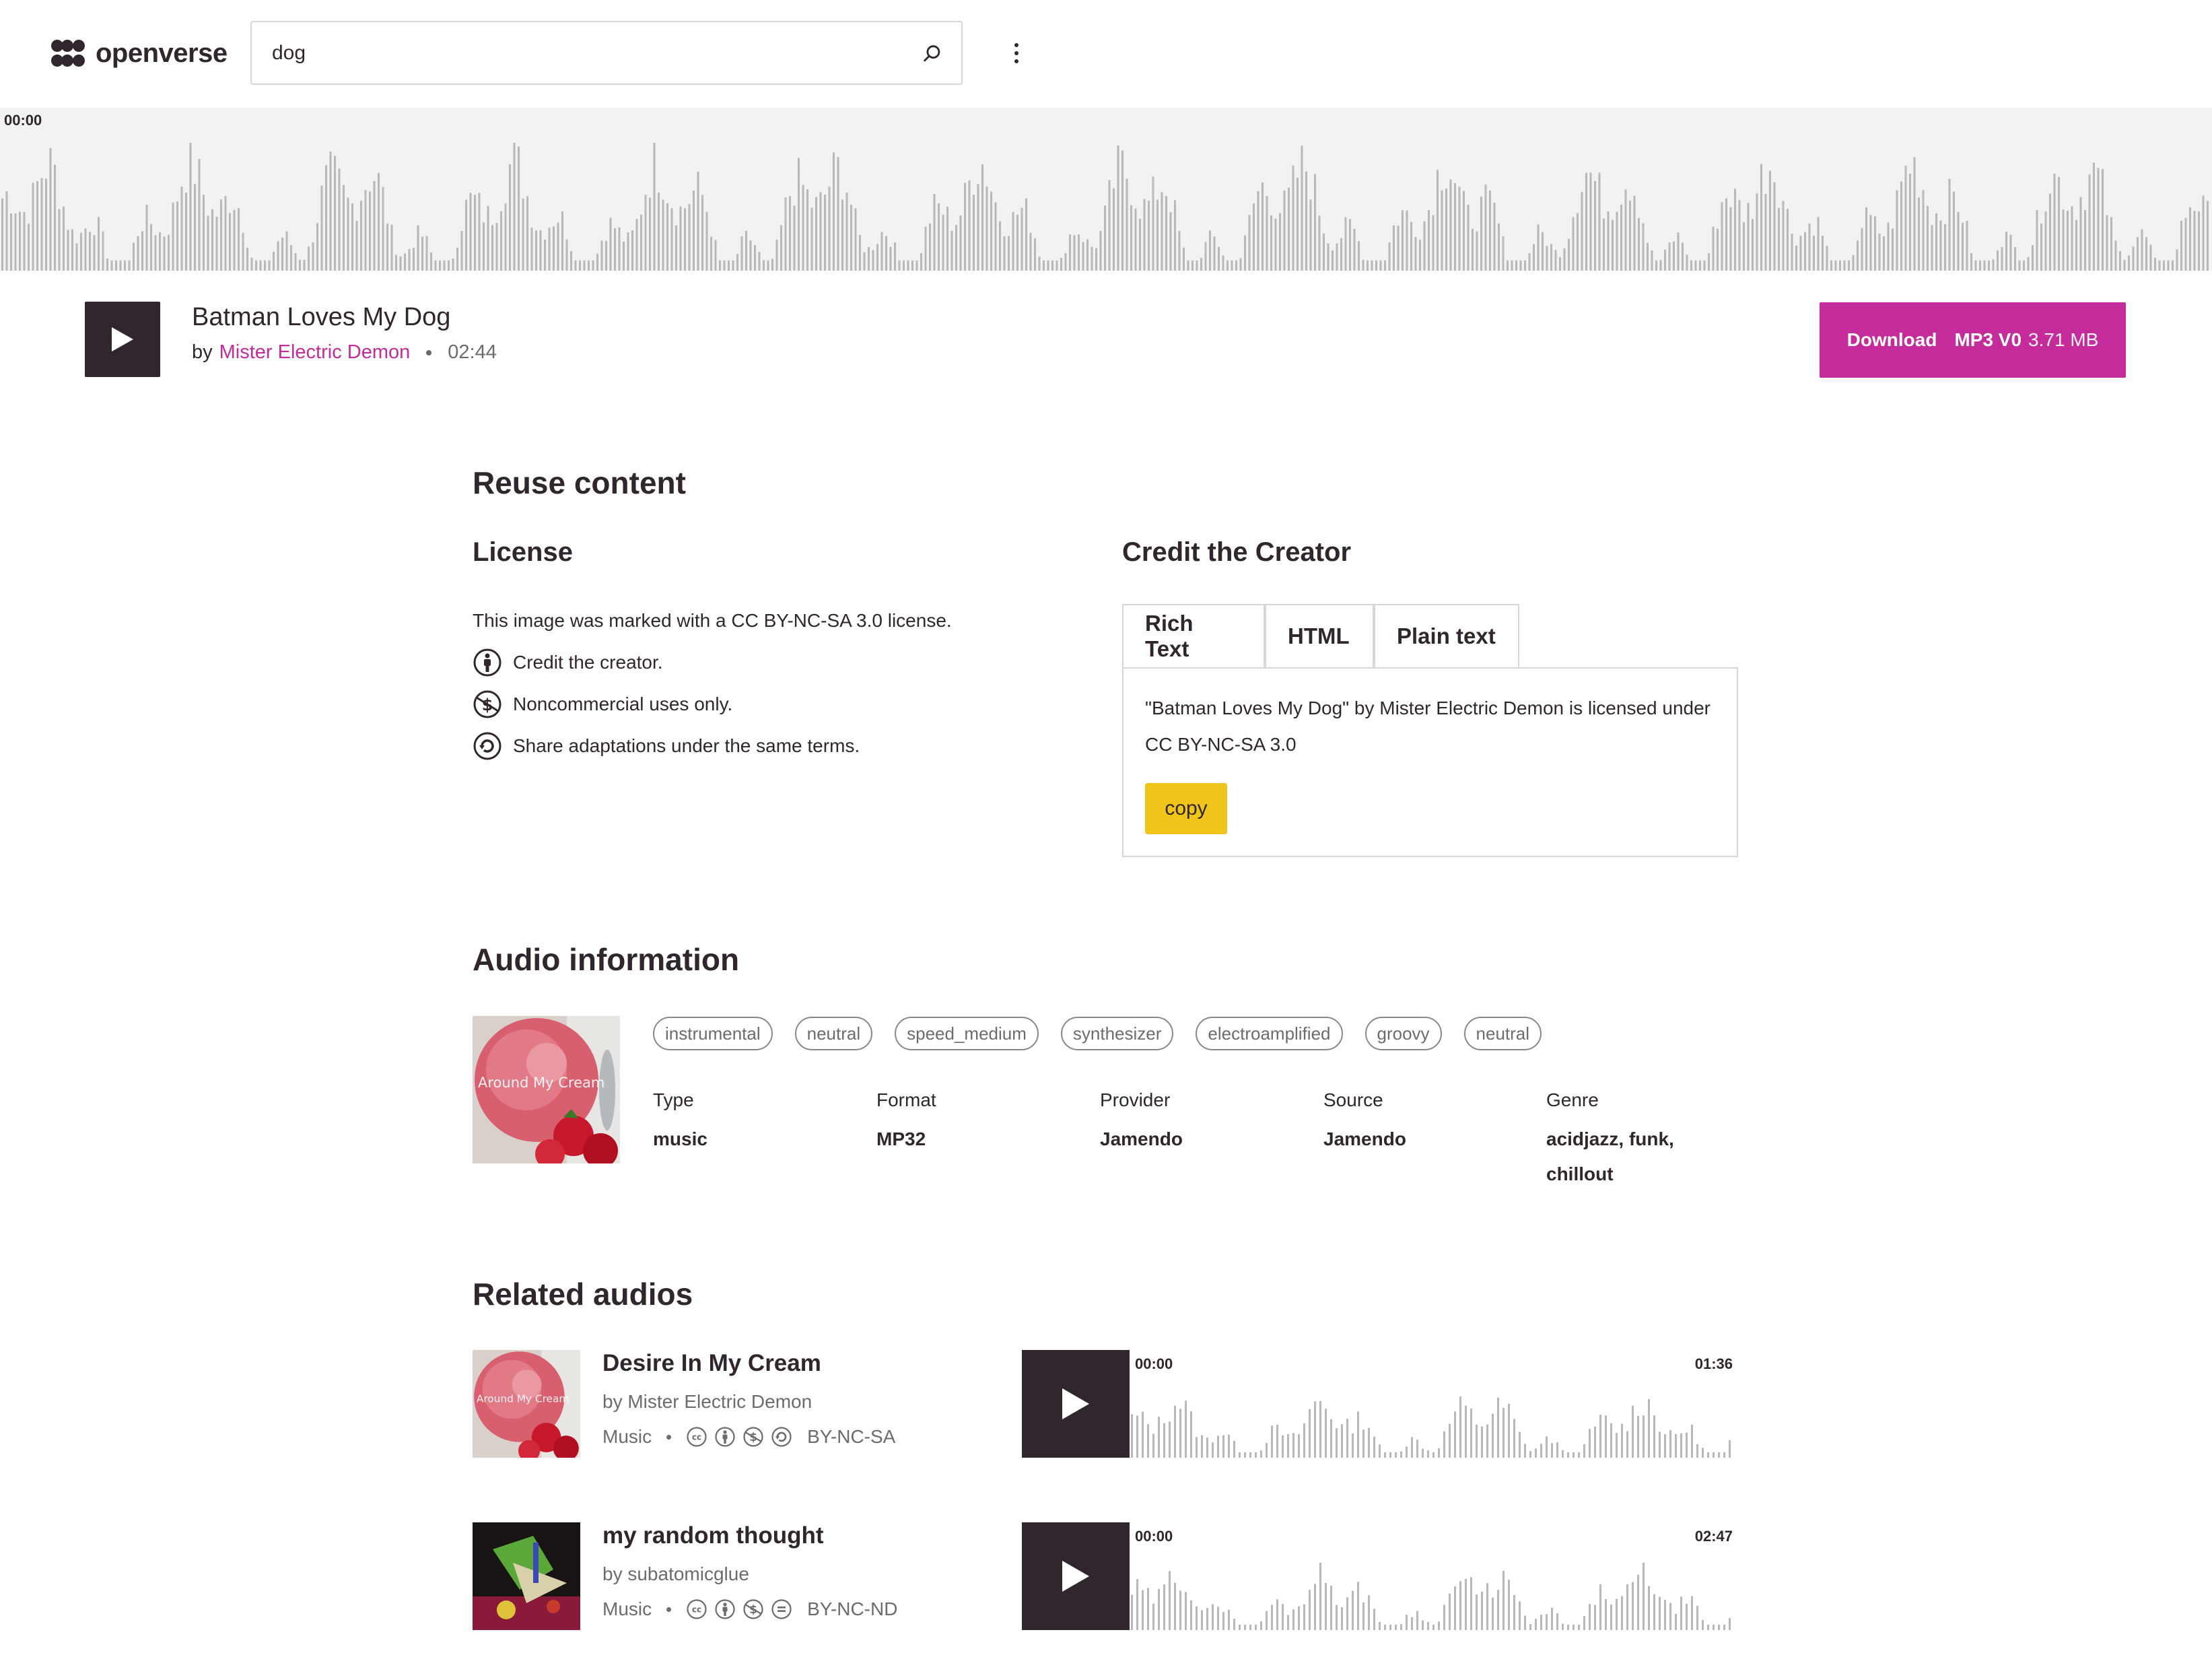 The image size is (2212, 1655). What do you see at coordinates (1117, 1033) in the screenshot?
I see `tag: synthesizer` at bounding box center [1117, 1033].